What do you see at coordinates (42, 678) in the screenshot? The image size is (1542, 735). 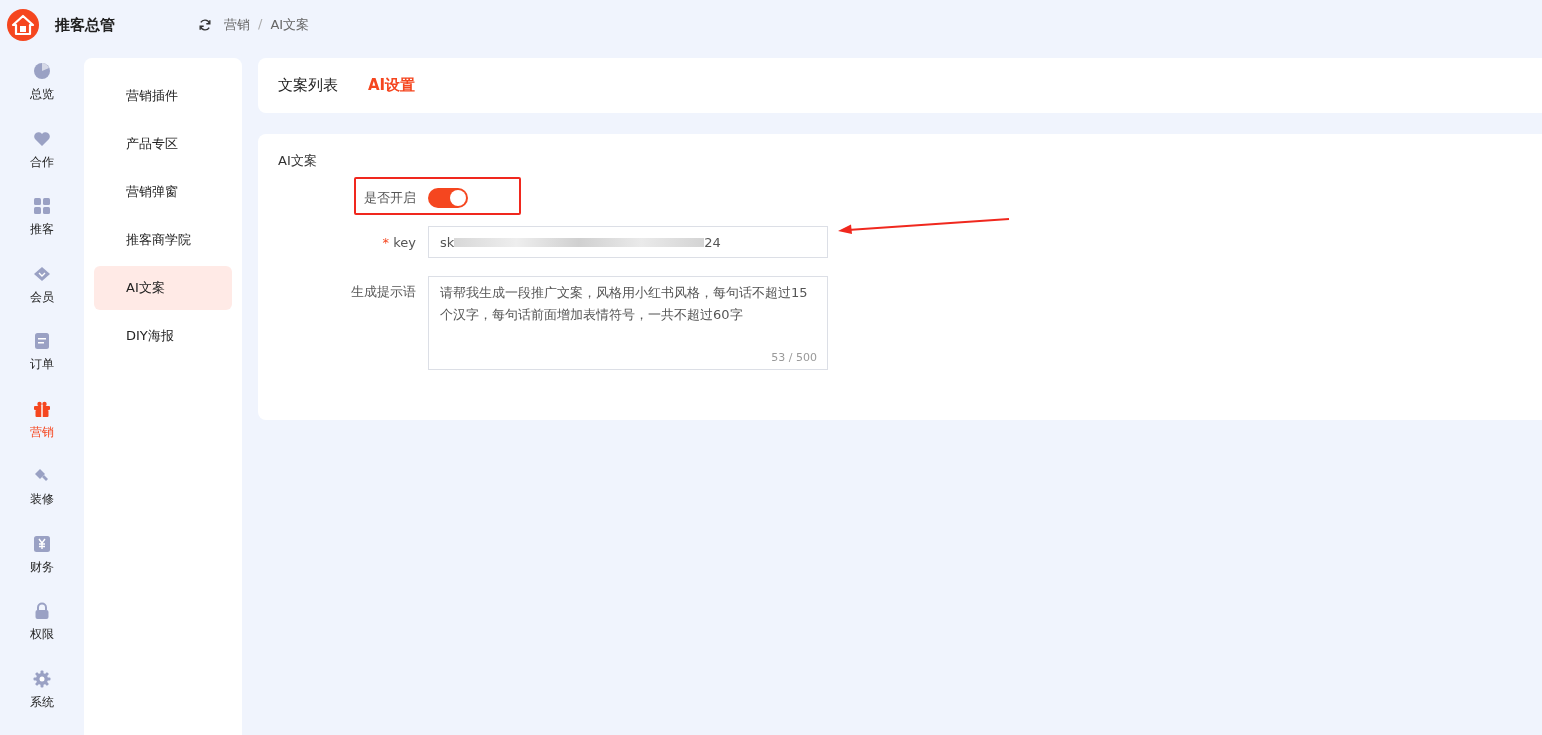 I see `gear-icon` at bounding box center [42, 678].